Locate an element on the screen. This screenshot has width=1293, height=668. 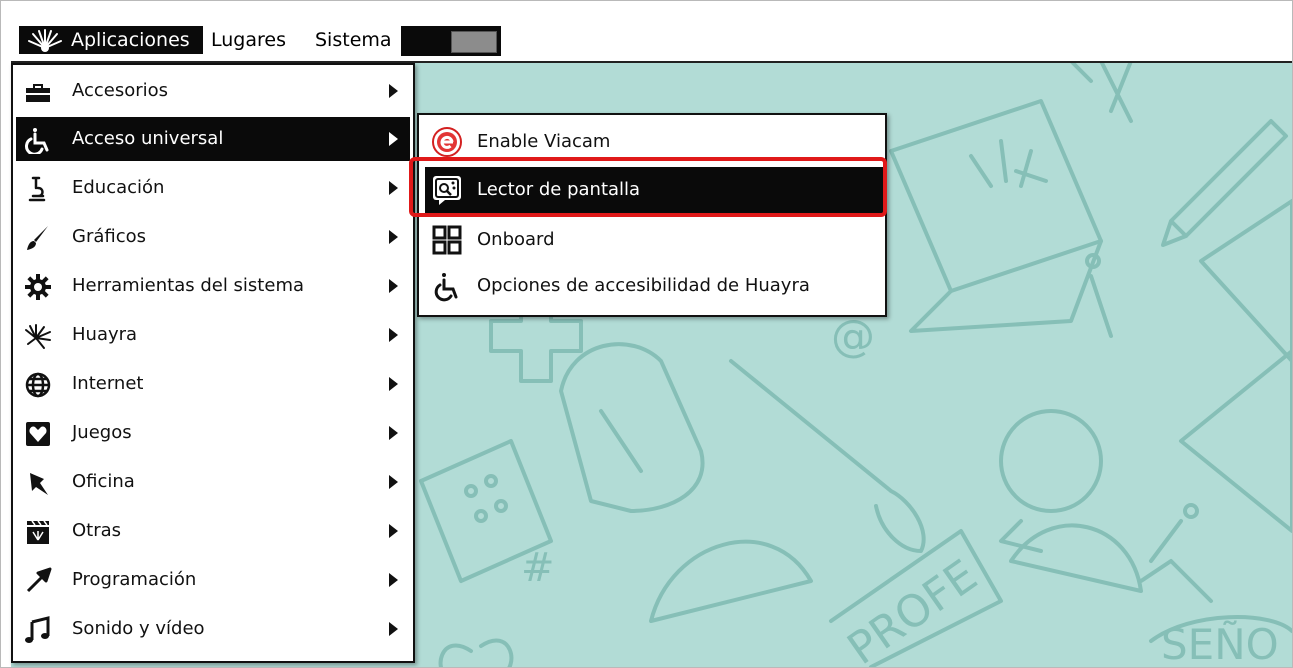
gear-icon is located at coordinates (38, 287).